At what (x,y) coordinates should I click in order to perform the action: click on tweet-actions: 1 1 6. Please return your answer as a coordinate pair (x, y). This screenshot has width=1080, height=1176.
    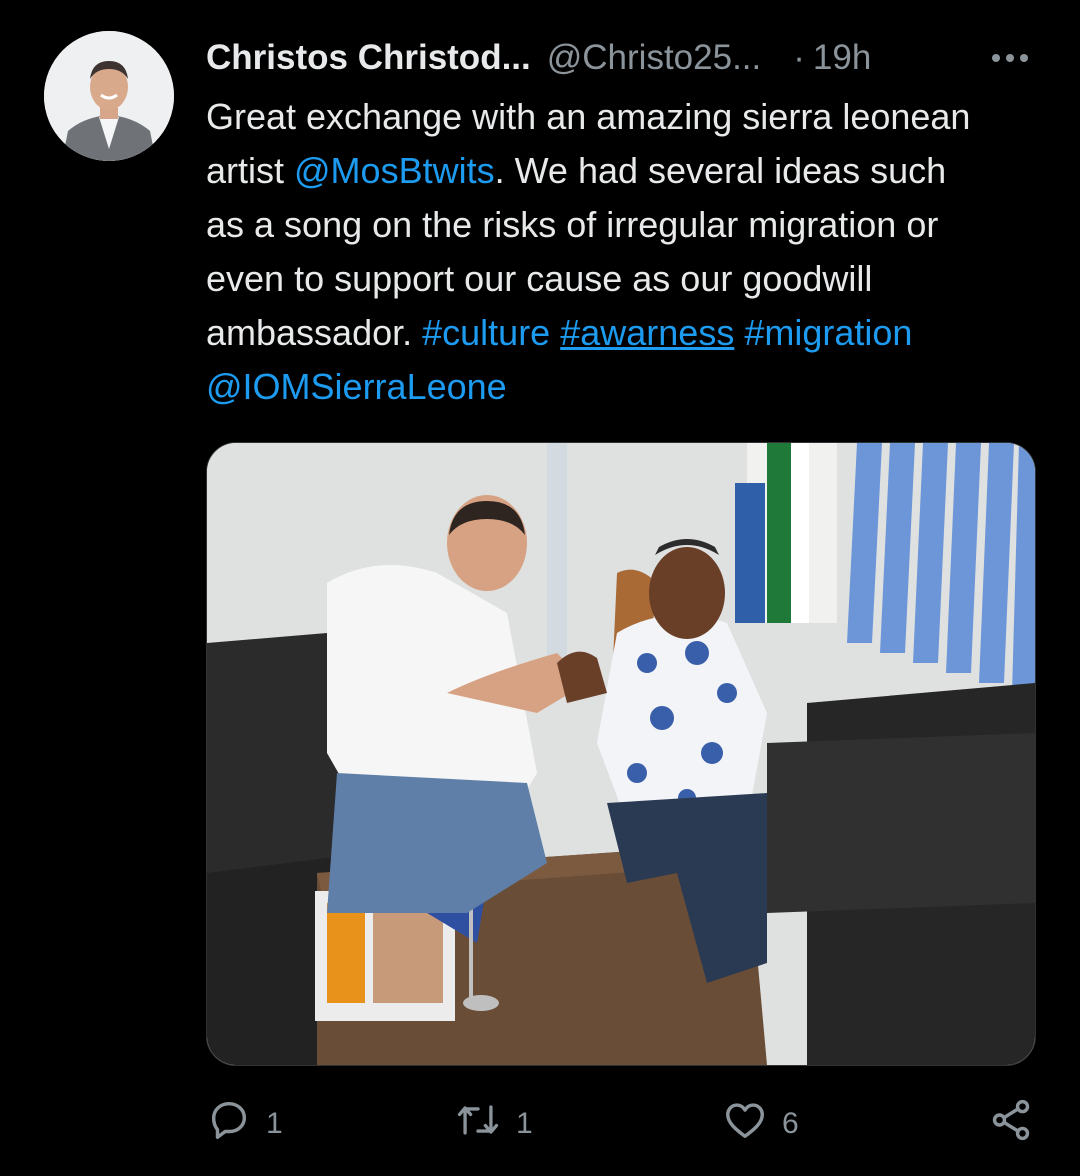
    Looking at the image, I should click on (620, 1124).